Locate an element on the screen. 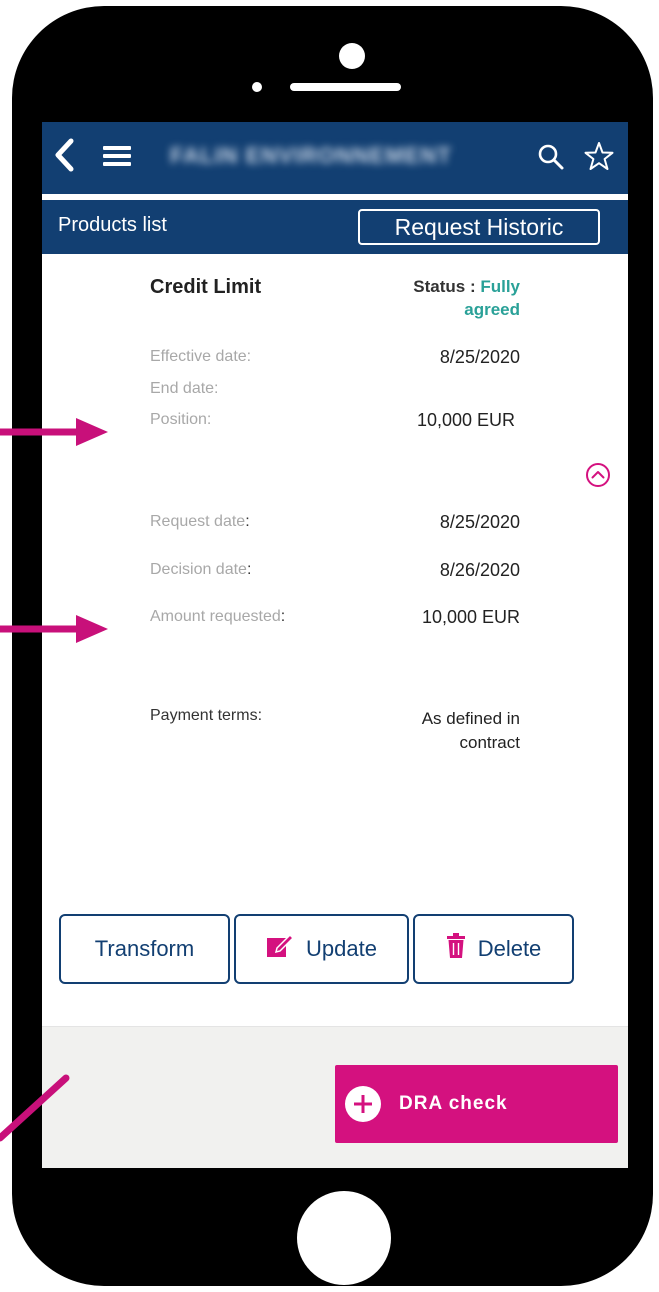 Image resolution: width=659 pixels, height=1292 pixels. footer-bar: DRA check is located at coordinates (335, 1097).